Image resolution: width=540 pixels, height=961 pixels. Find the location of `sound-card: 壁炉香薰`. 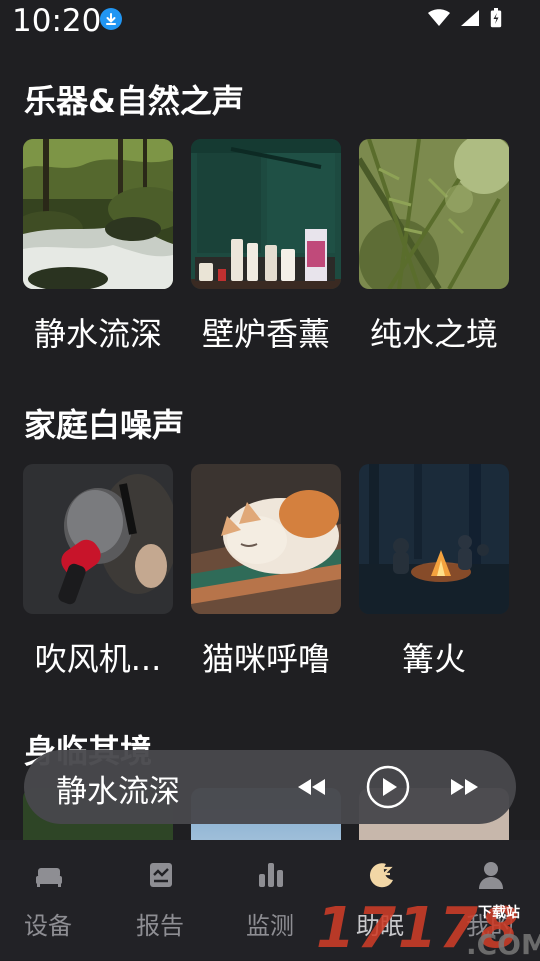

sound-card: 壁炉香薰 is located at coordinates (266, 247).